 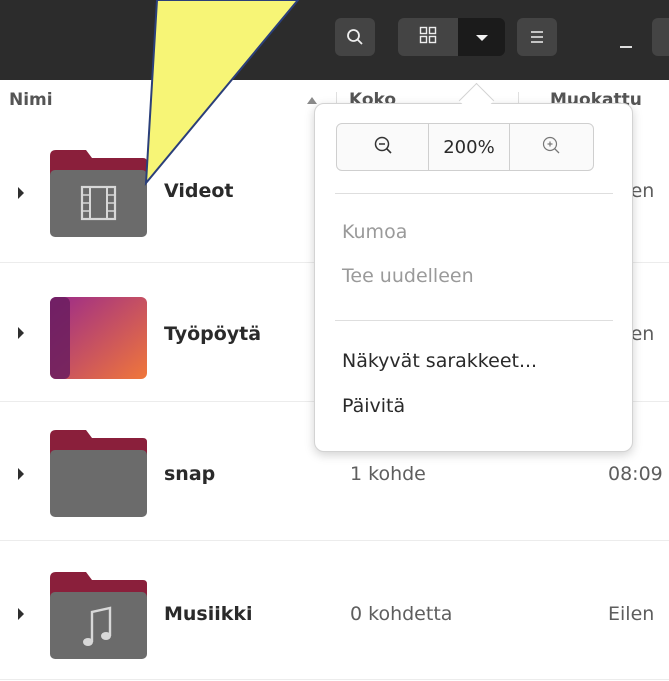 I want to click on view-toggle-group, so click(x=451, y=37).